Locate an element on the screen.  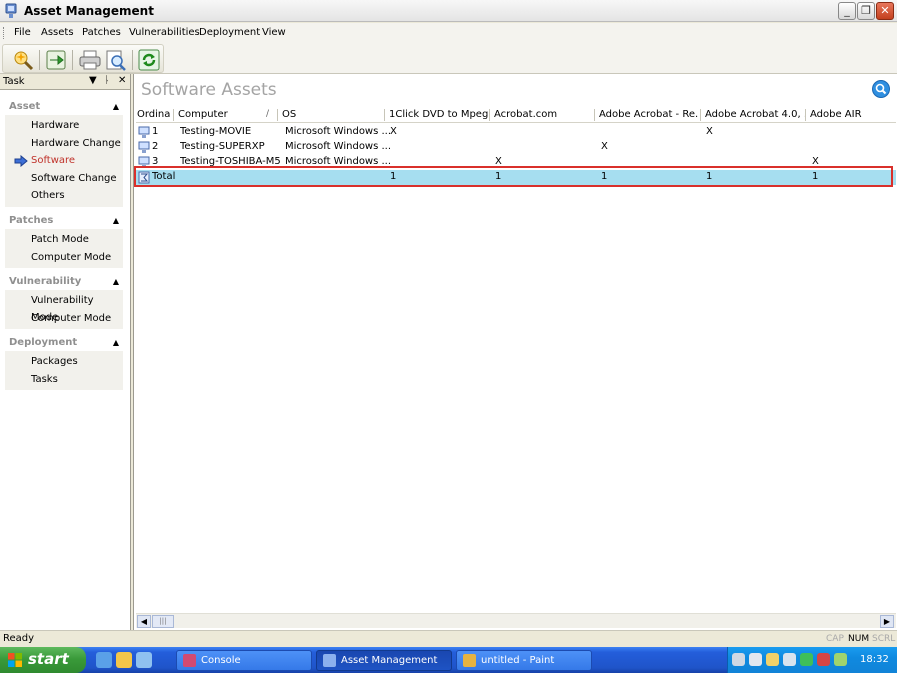
group-title-asset: Asset ▲ is located at coordinates (64, 107).